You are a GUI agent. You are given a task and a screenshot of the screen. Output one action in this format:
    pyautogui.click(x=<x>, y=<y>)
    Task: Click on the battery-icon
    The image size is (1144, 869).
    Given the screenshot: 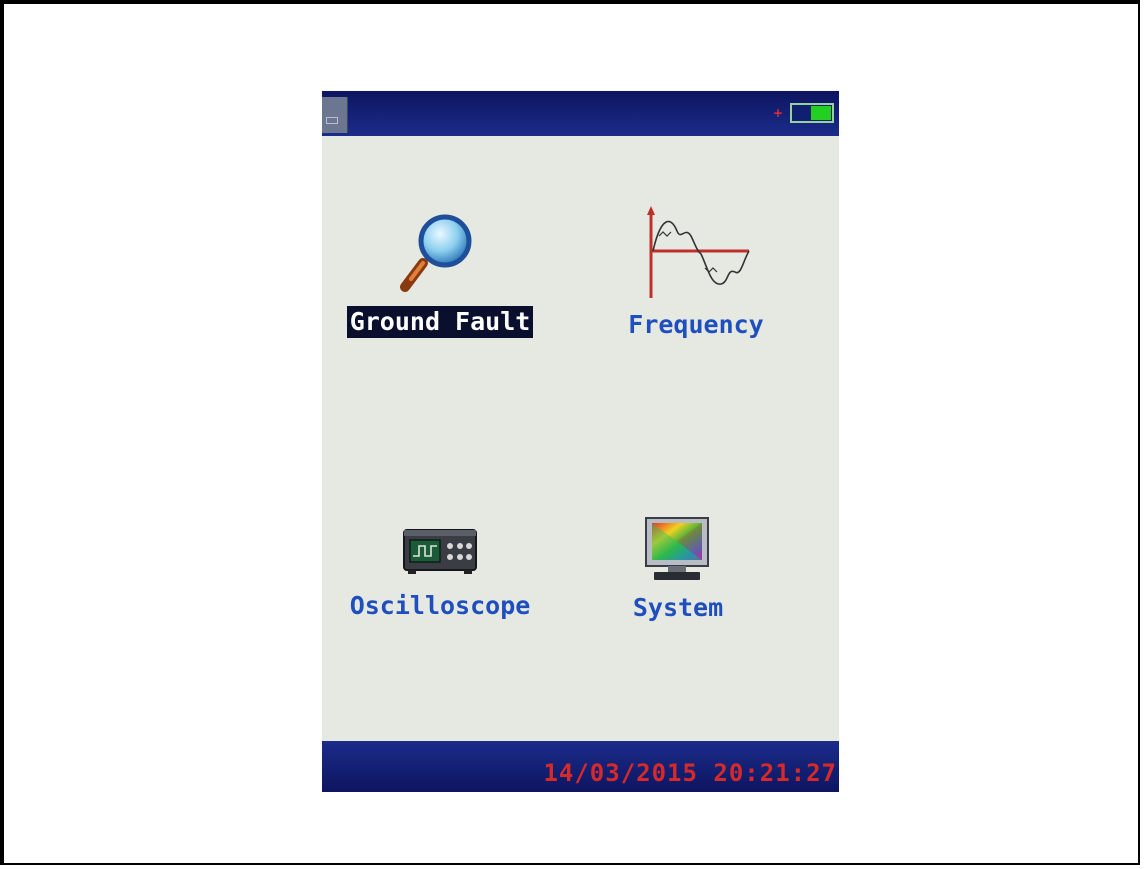 What is the action you would take?
    pyautogui.click(x=812, y=113)
    